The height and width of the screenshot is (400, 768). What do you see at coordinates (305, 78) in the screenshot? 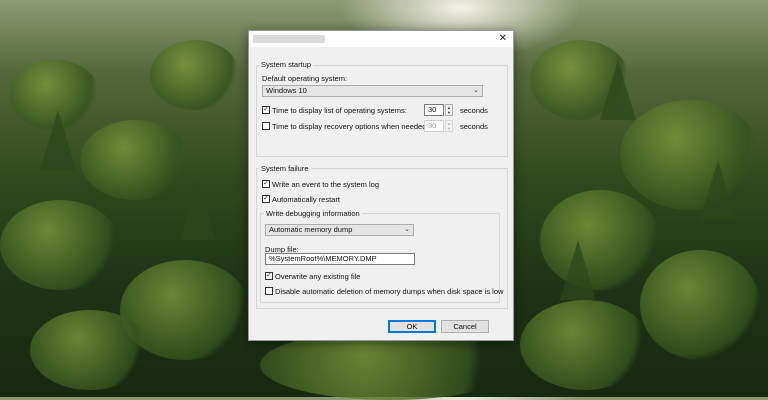
I see `default-os-label: Default operating system:` at bounding box center [305, 78].